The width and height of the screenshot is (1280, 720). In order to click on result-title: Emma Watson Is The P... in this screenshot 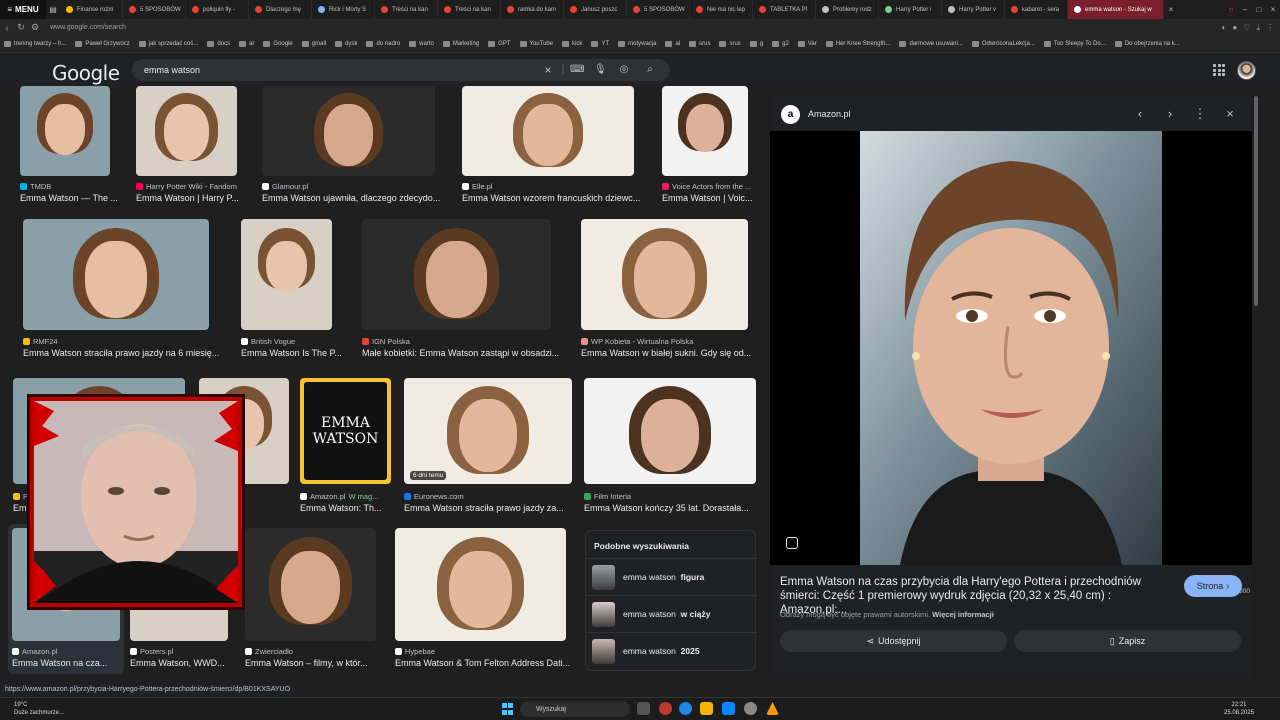, I will do `click(292, 353)`.